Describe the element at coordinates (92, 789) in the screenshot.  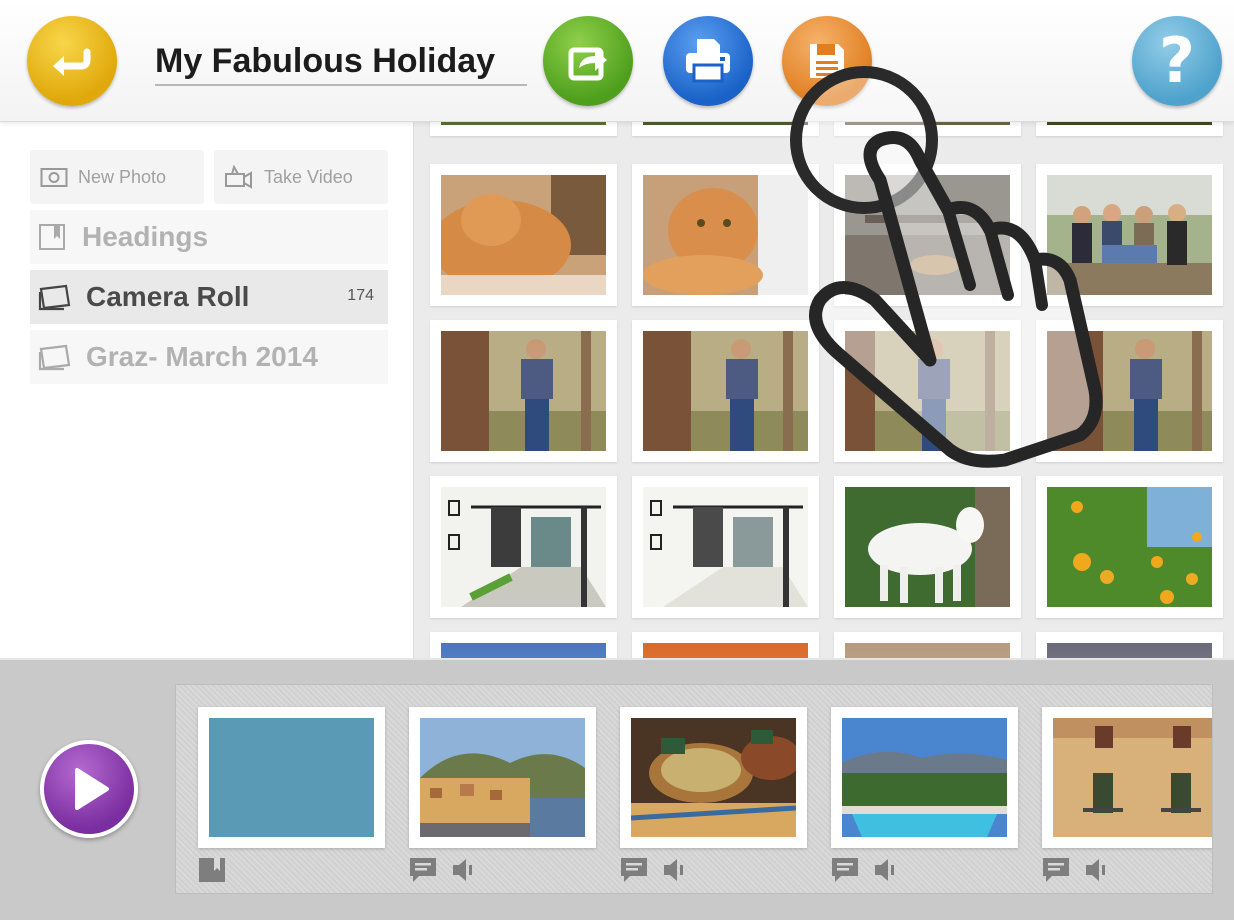
I see `play-icon` at that location.